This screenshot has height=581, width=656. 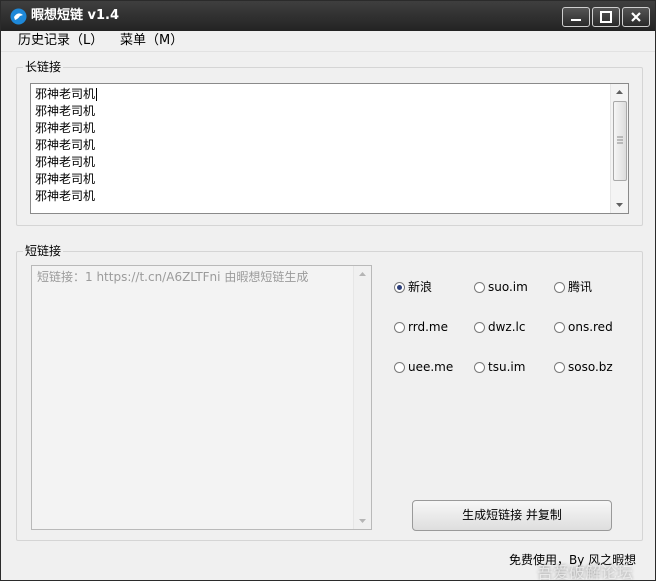 I want to click on maximize-icon, so click(x=606, y=17).